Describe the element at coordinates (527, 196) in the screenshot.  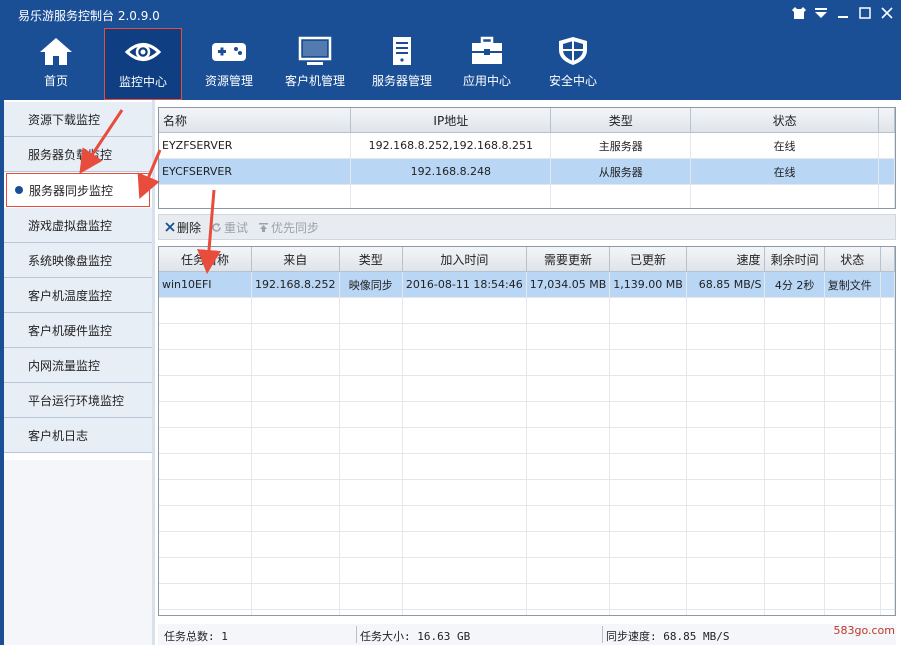
I see `table-row` at that location.